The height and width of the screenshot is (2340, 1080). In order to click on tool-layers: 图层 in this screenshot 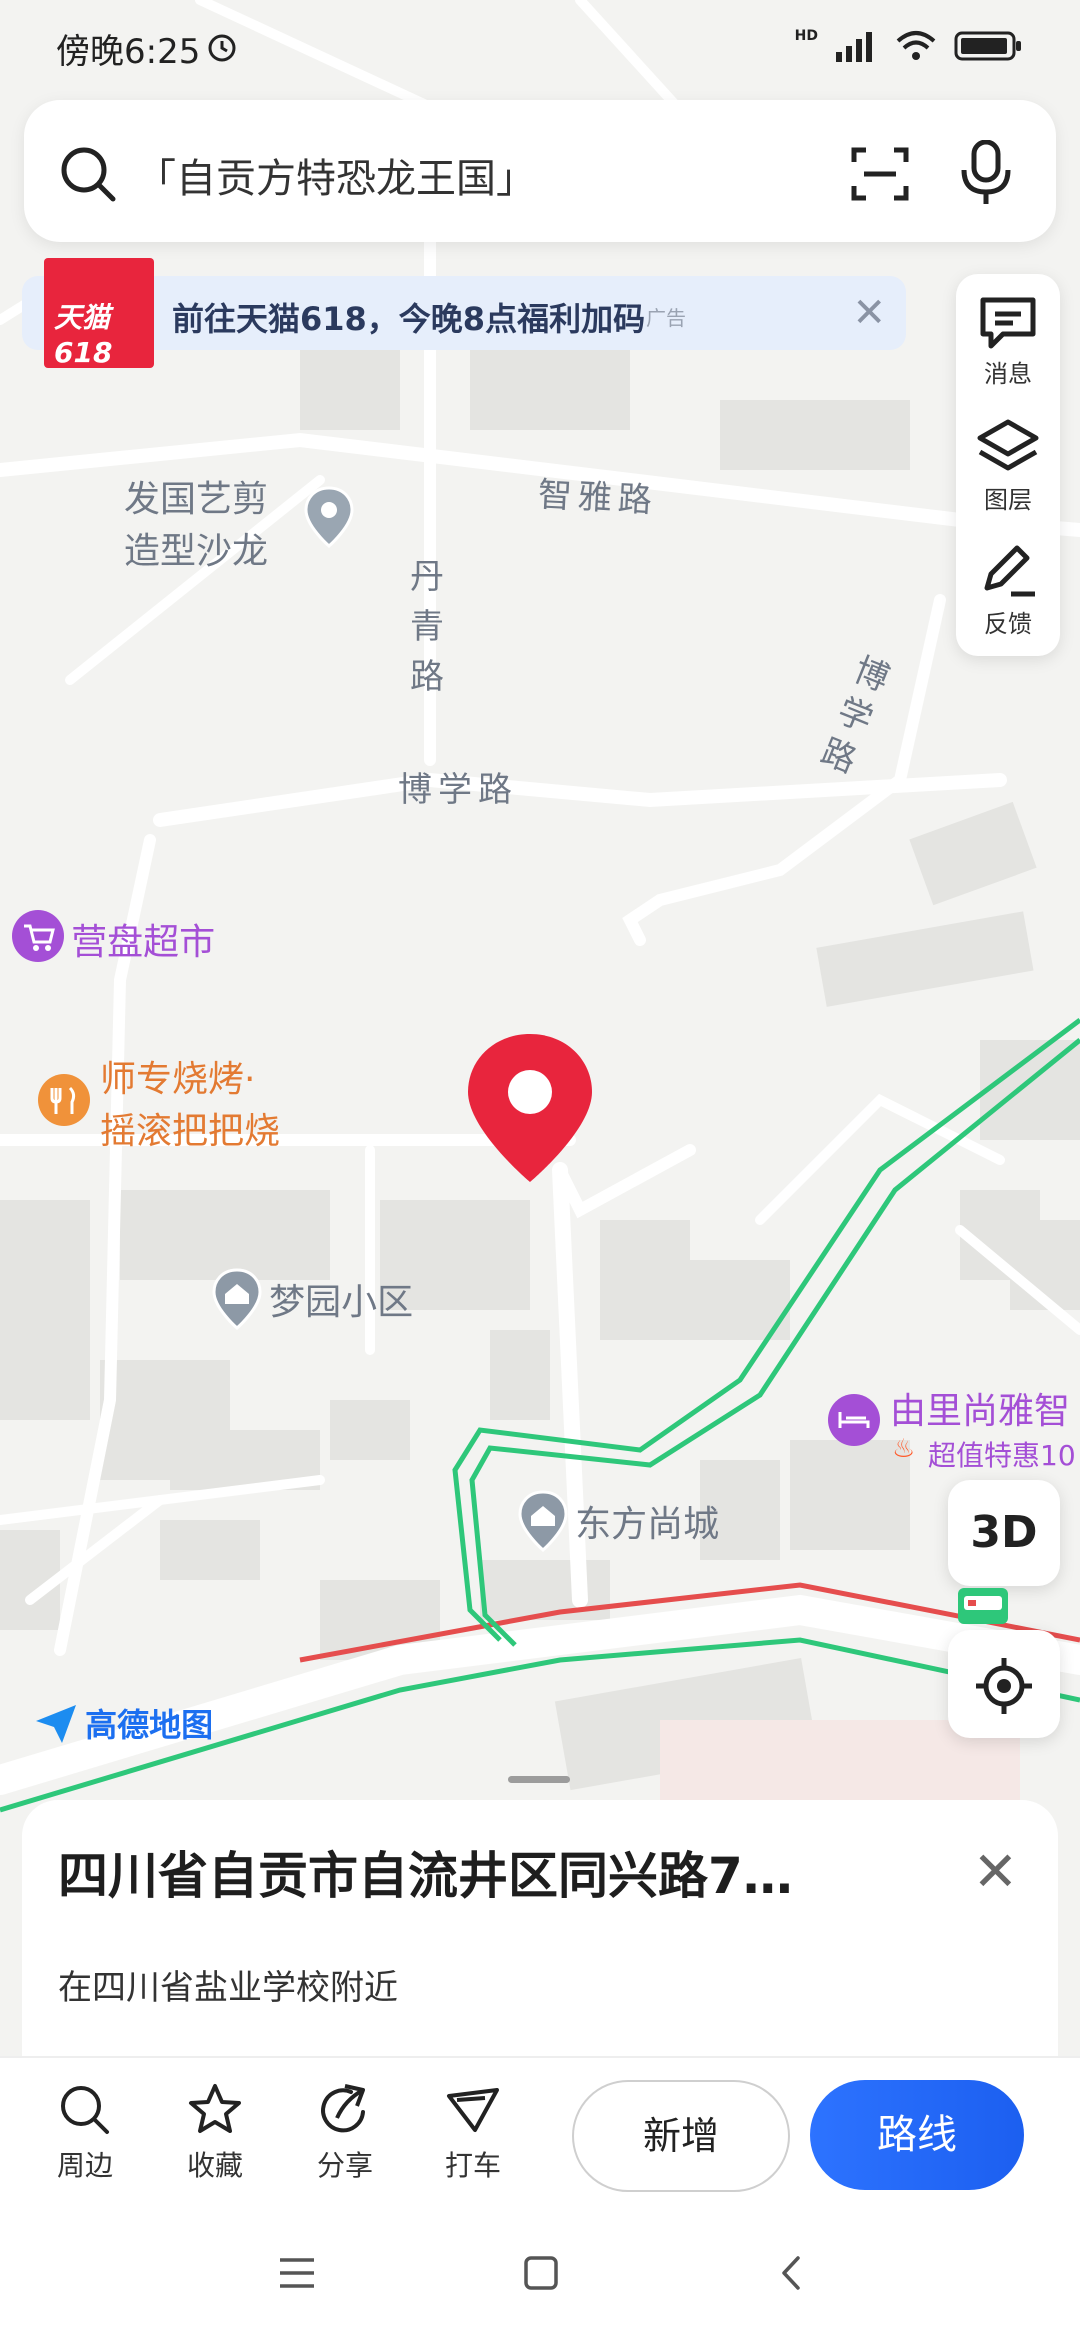, I will do `click(1008, 466)`.